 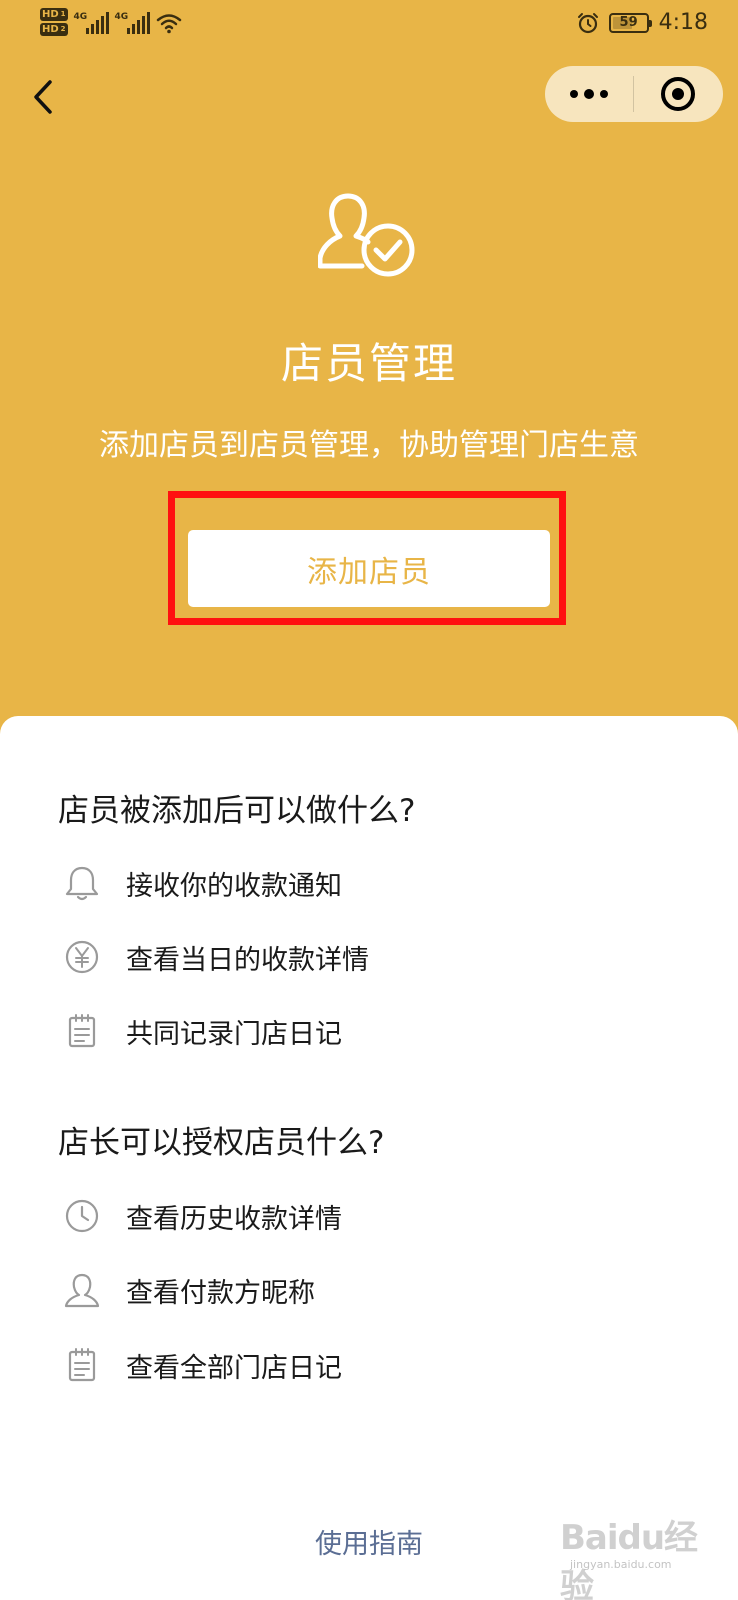 I want to click on clock-icon, so click(x=82, y=1216).